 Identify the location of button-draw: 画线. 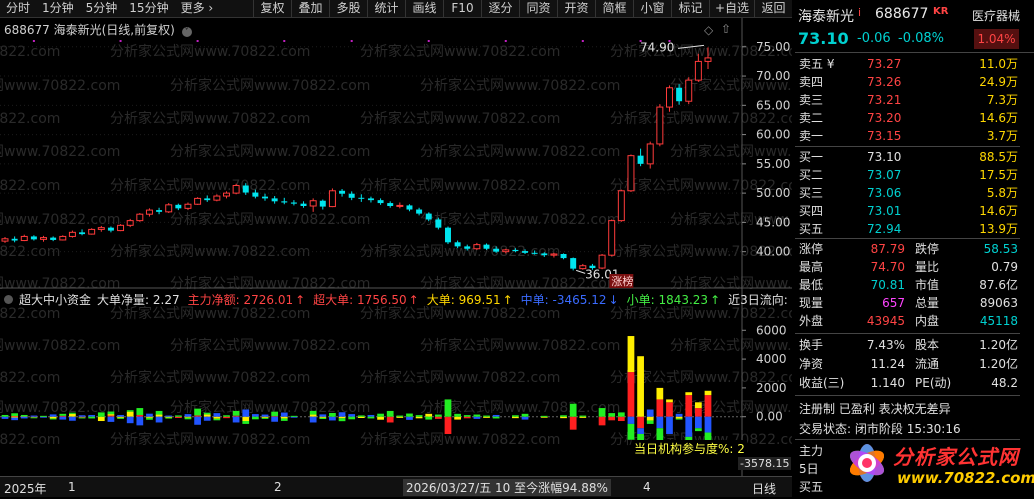
(424, 8).